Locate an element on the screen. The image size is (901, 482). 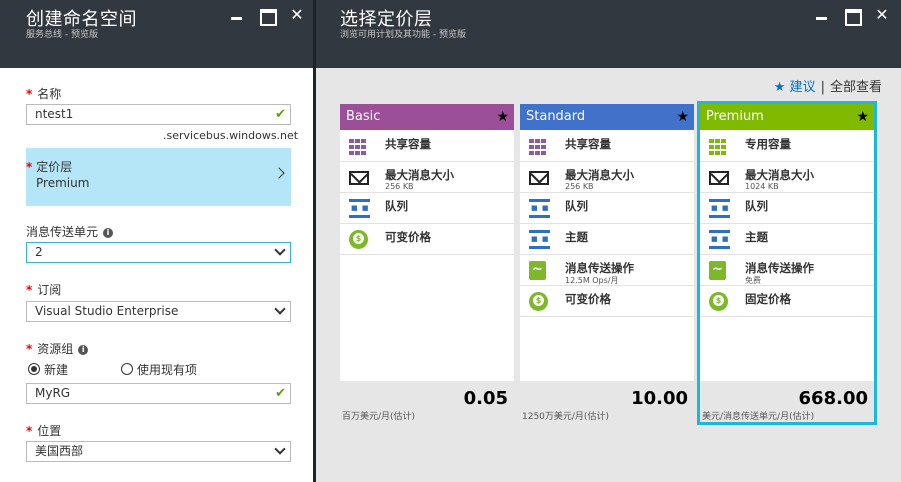
resource-group-label: * 资源组 i is located at coordinates (57, 348).